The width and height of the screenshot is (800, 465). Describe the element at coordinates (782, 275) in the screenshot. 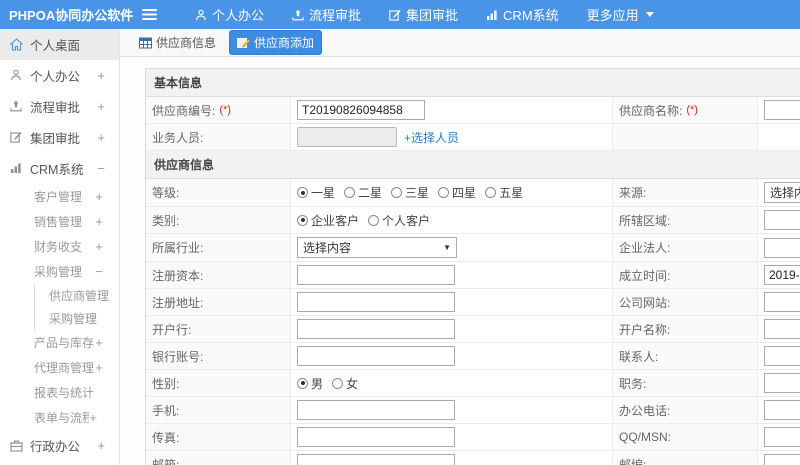

I see `founding-date-input` at that location.